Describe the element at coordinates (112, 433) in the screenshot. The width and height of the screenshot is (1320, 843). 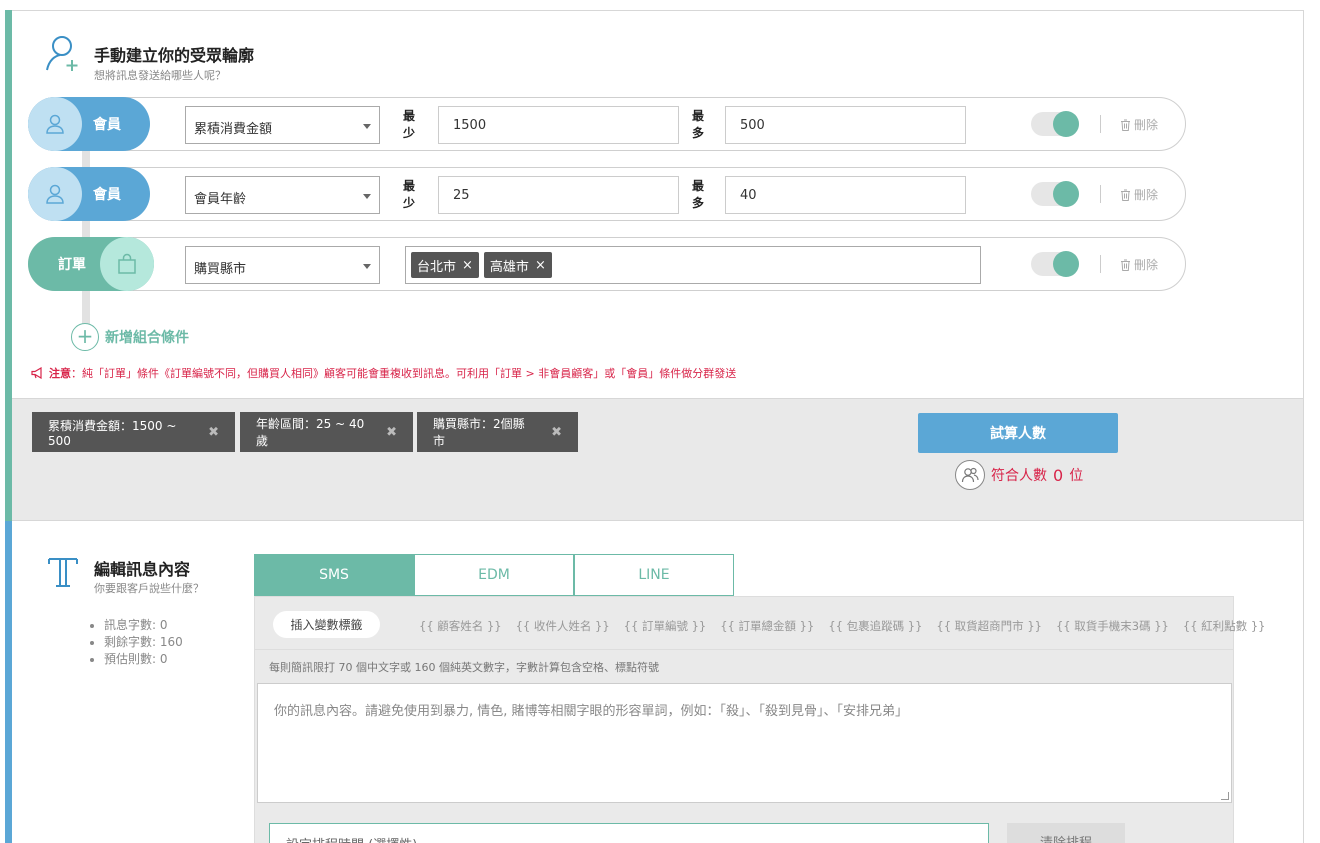
I see `chip-label: 累積消費金額：1500 ~ 500` at that location.